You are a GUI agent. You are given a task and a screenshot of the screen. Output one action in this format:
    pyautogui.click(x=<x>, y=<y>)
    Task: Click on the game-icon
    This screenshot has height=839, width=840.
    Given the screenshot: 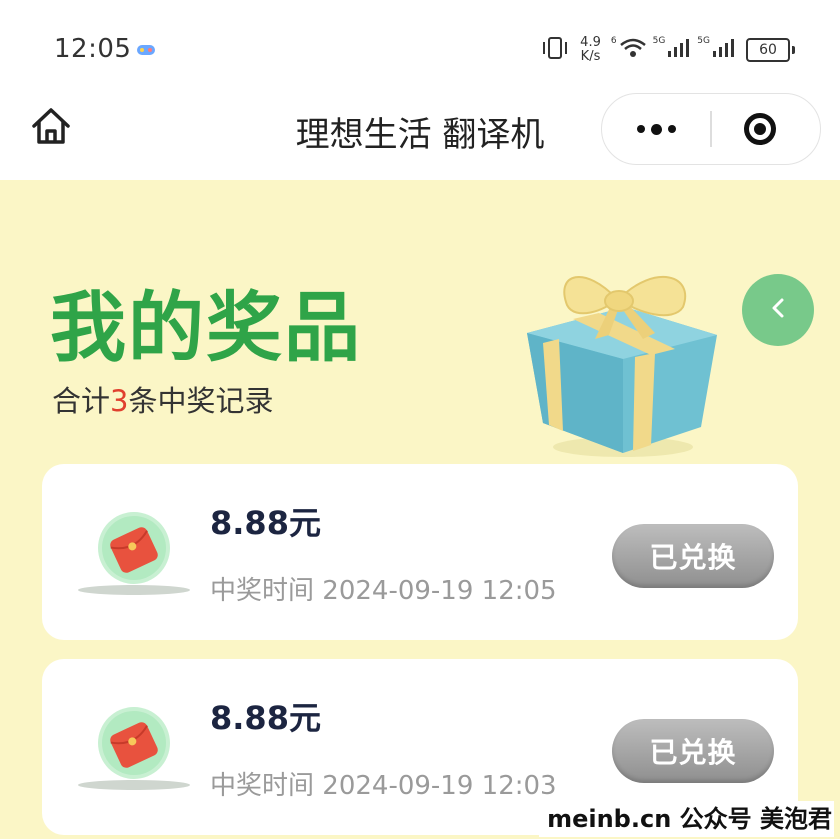 What is the action you would take?
    pyautogui.click(x=146, y=52)
    